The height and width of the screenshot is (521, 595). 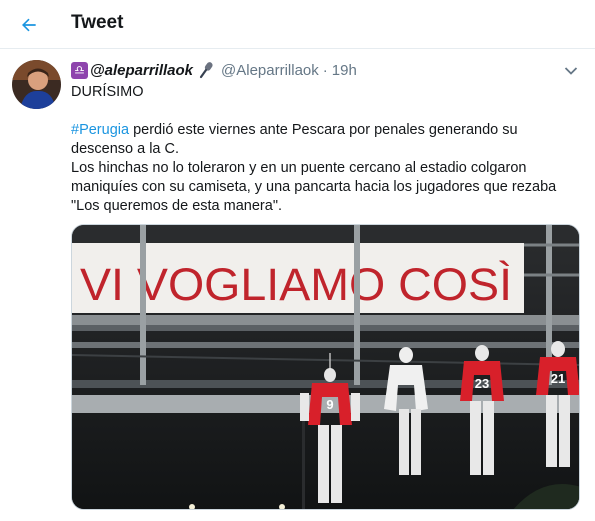 I want to click on microphone-icon, so click(x=207, y=70).